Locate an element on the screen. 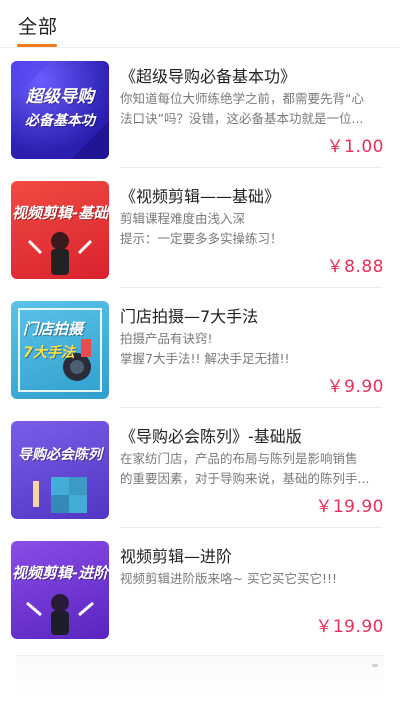 Image resolution: width=400 pixels, height=710 pixels. course-description: 拍摄产品有诀窍! 掌握7大手法!! 解决手足无措!! is located at coordinates (254, 349).